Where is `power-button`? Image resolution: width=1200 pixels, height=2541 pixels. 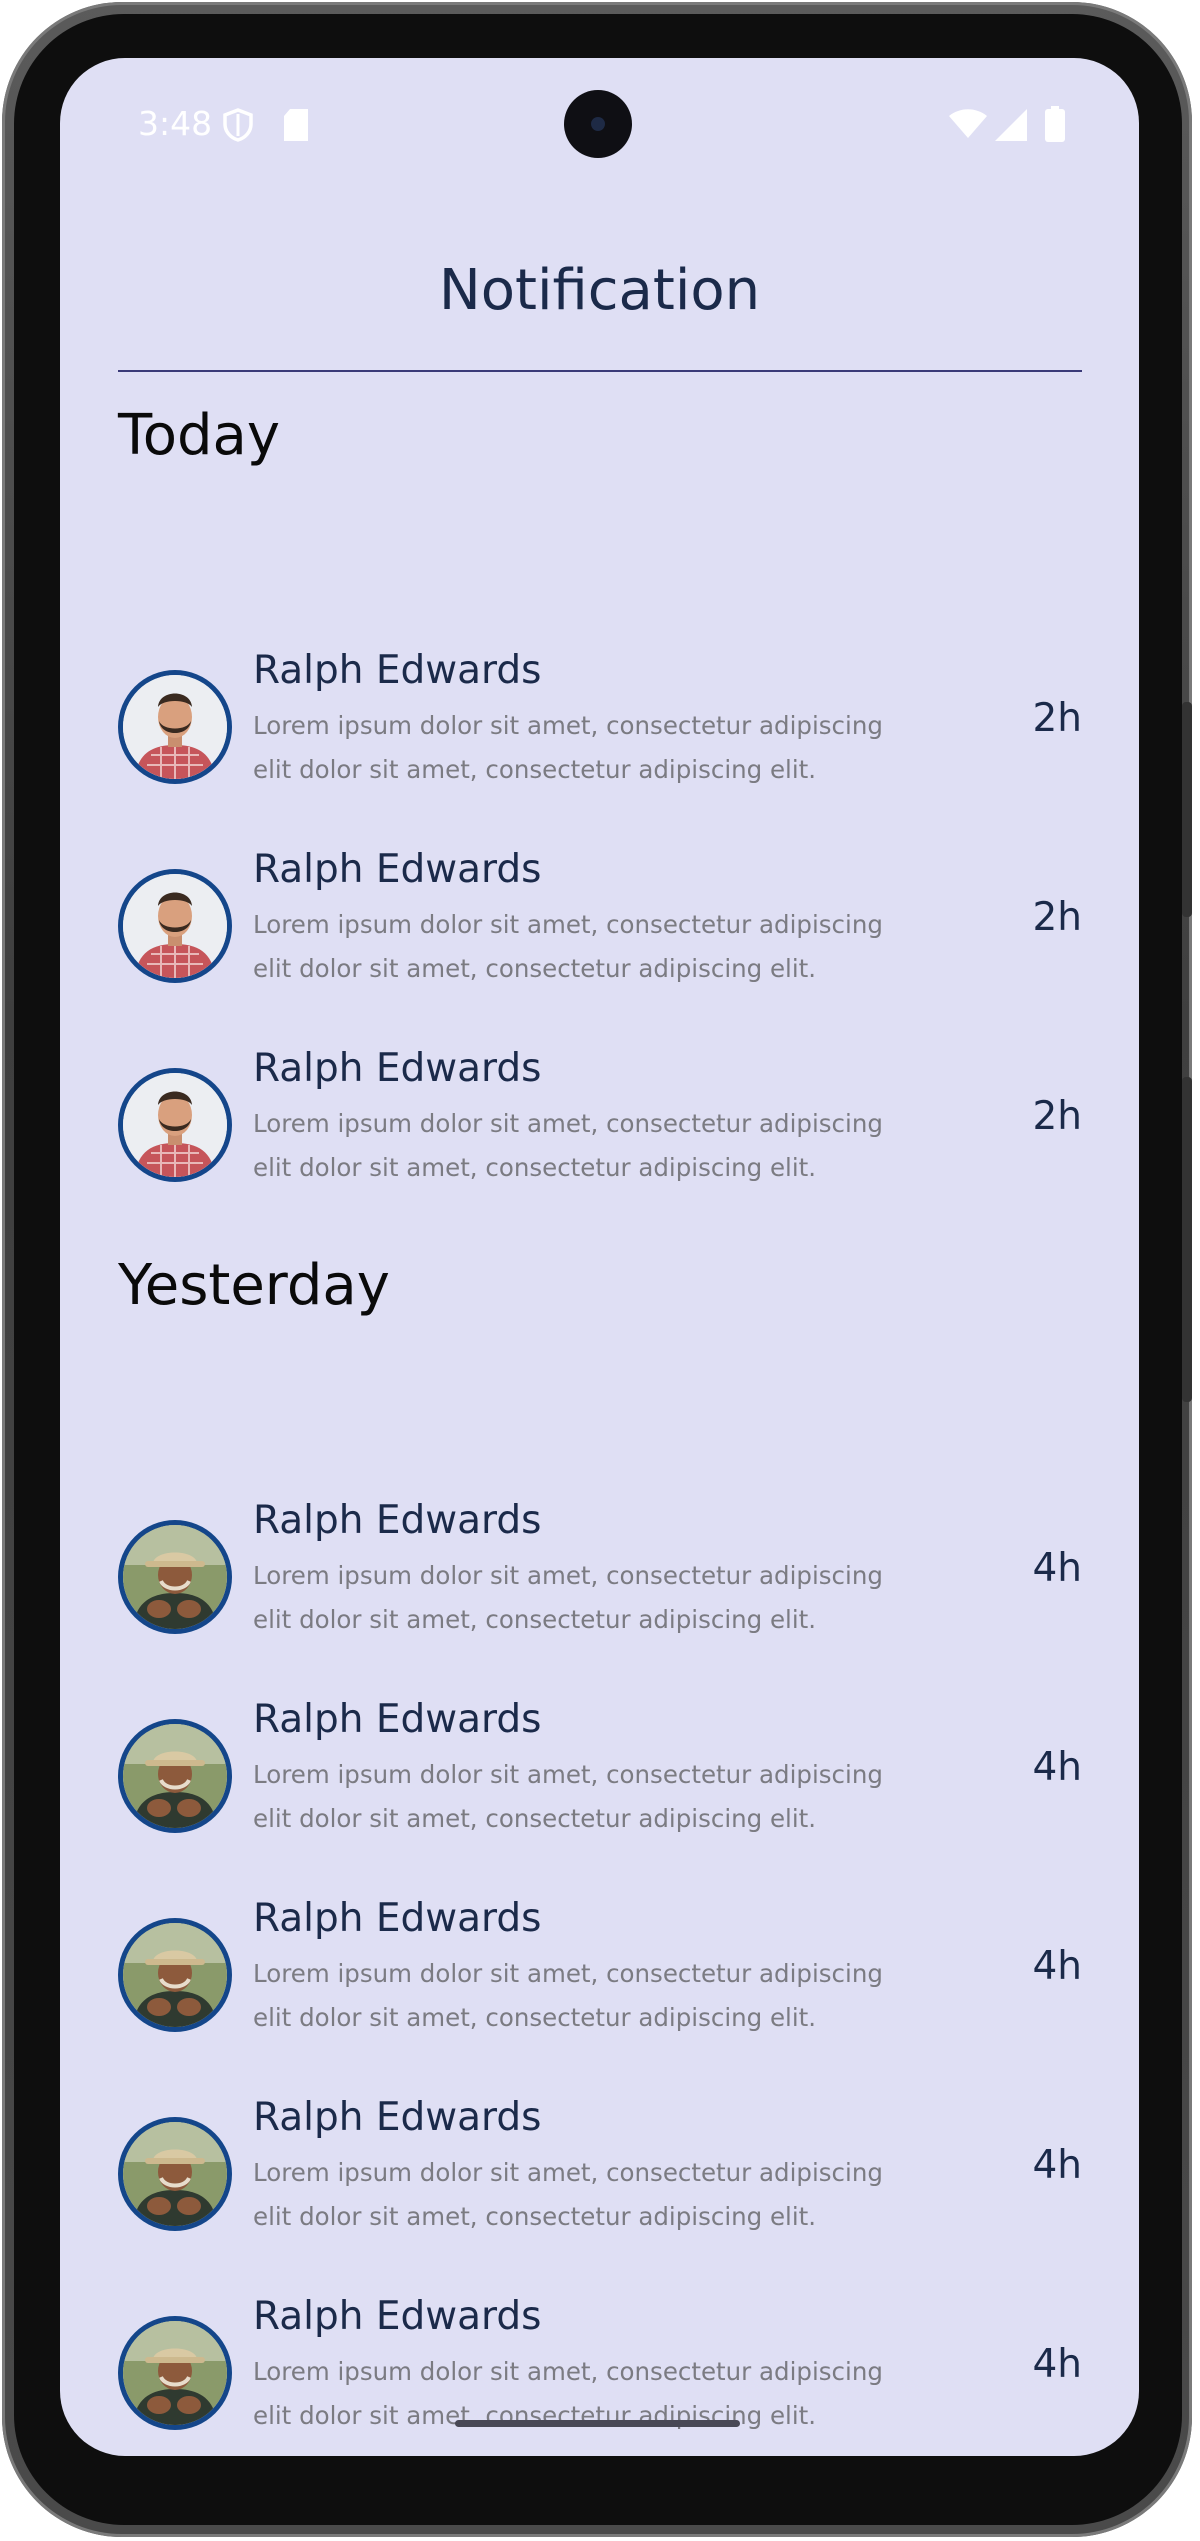
power-button is located at coordinates (1187, 809).